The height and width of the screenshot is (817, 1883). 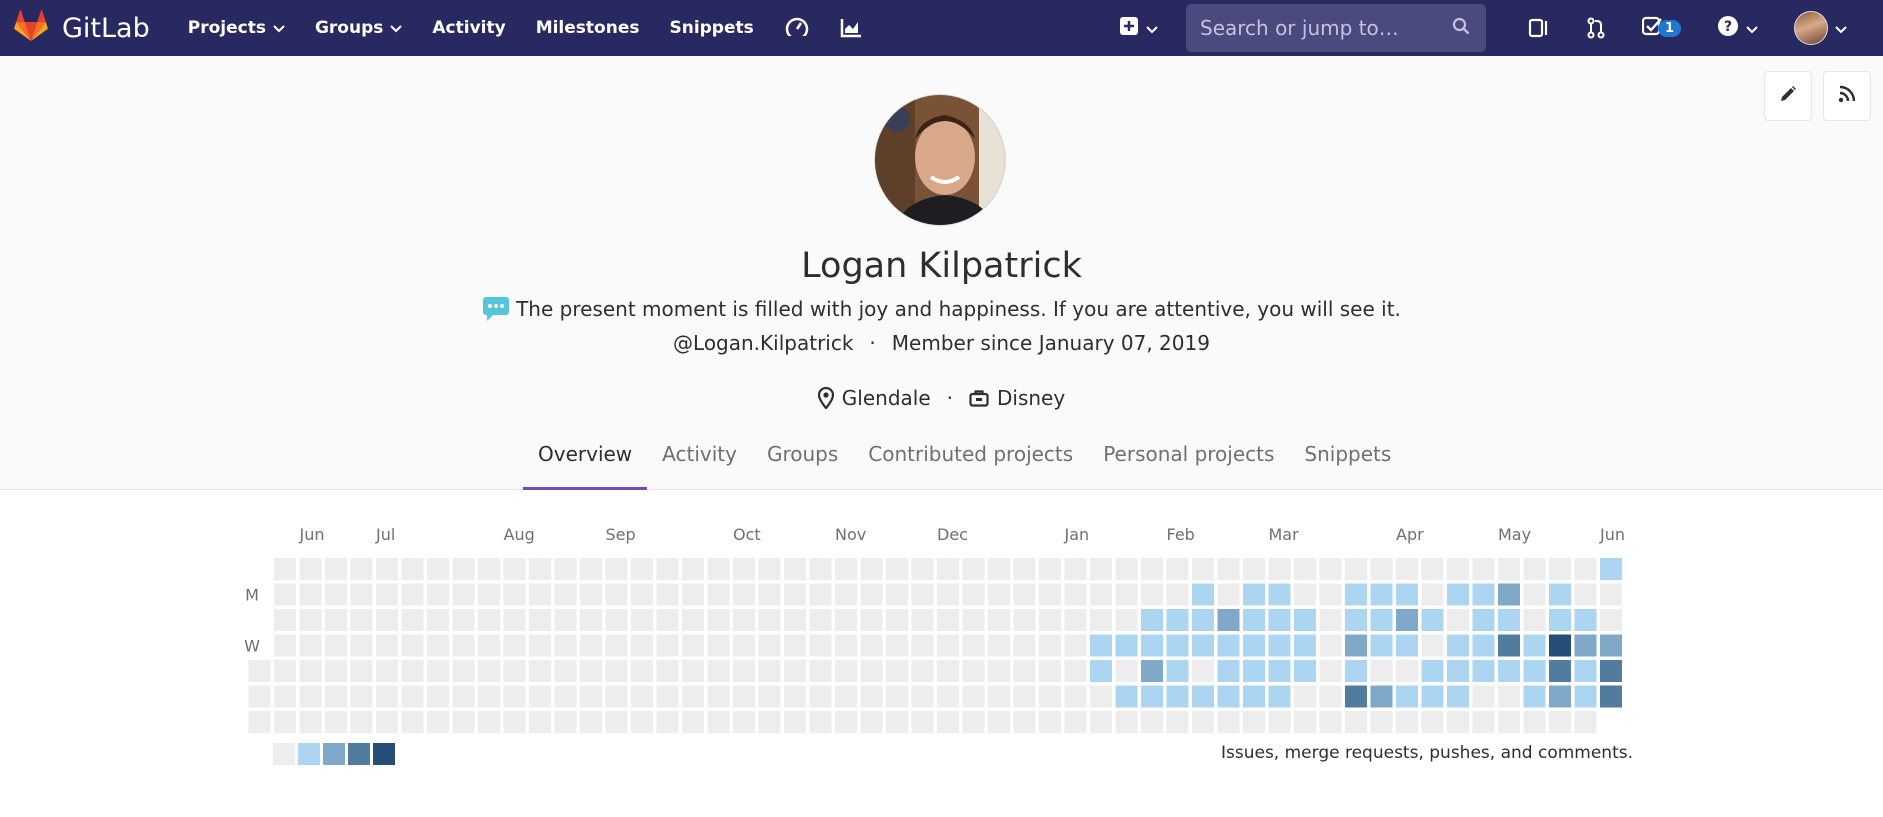 I want to click on tab-overview: Overview, so click(x=585, y=459).